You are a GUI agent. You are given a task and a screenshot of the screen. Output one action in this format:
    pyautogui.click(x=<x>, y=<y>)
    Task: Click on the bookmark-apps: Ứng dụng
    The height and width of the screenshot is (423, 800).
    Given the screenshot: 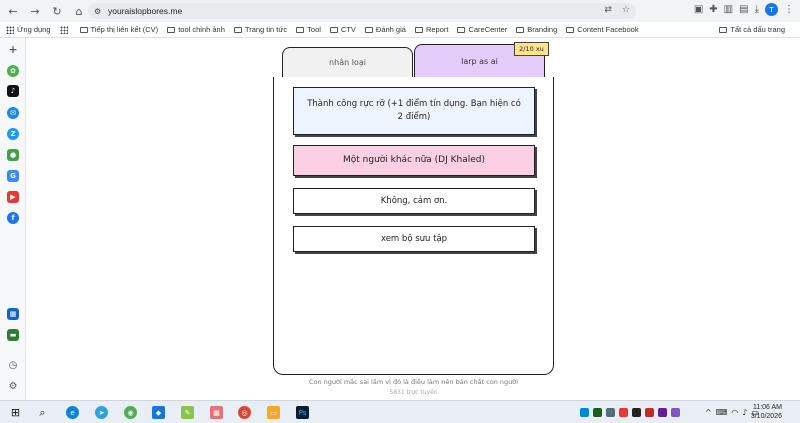 What is the action you would take?
    pyautogui.click(x=28, y=29)
    